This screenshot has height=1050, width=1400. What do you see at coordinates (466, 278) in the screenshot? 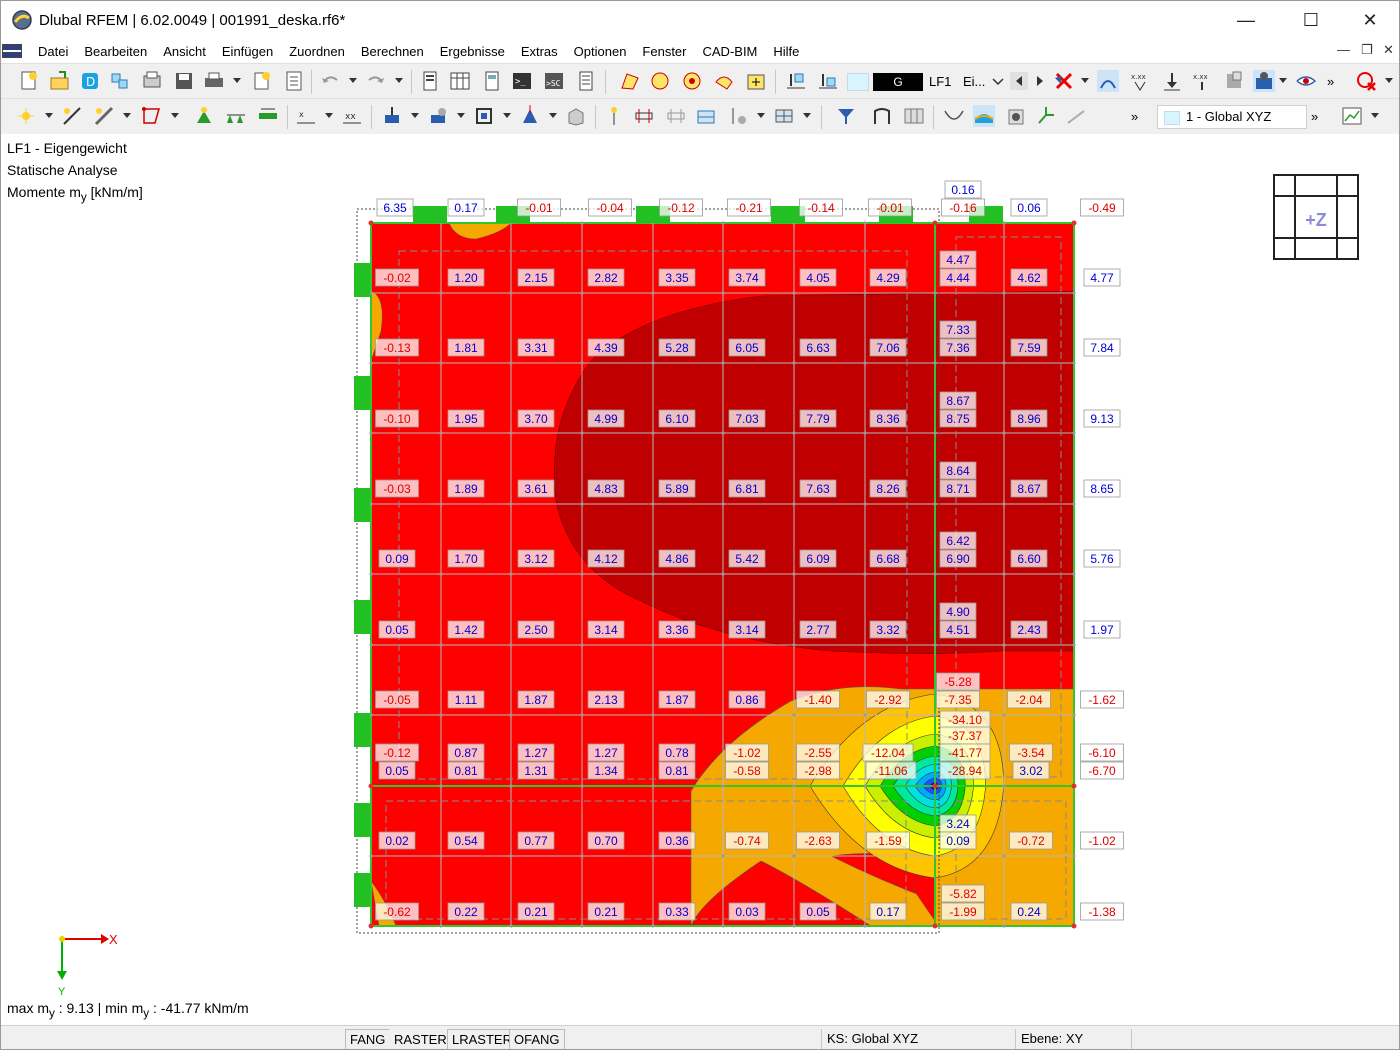
I see `result-value: 1.20` at bounding box center [466, 278].